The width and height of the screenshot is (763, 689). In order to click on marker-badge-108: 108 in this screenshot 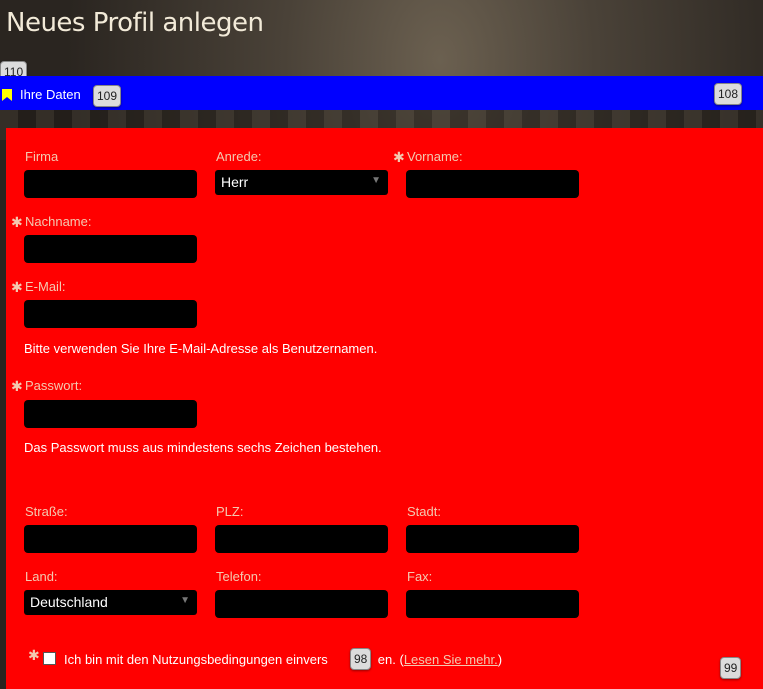, I will do `click(728, 94)`.